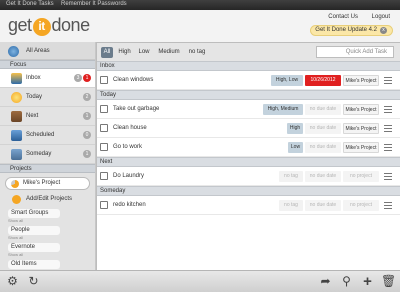 The height and width of the screenshot is (292, 400). Describe the element at coordinates (323, 80) in the screenshot. I see `due-date-chip: 10/26/2012` at that location.